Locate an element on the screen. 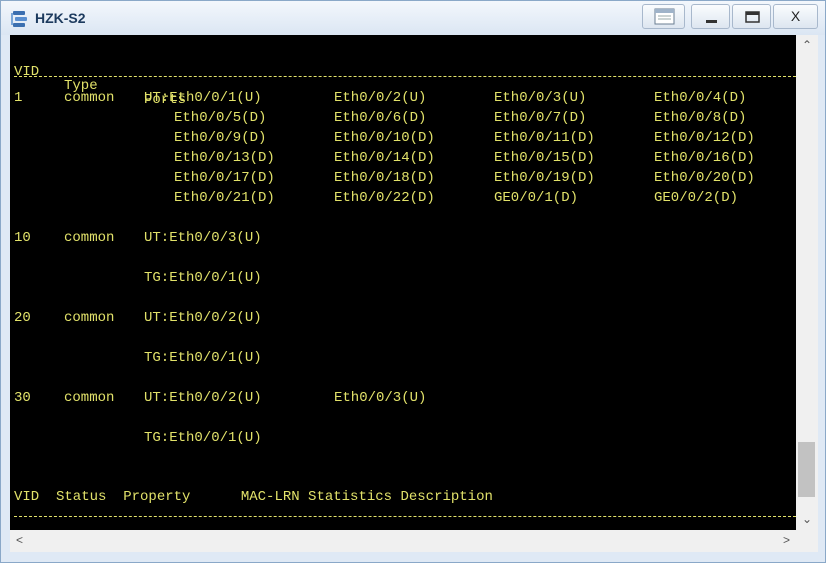 The image size is (826, 563). vlan-vid: 30 is located at coordinates (22, 398).